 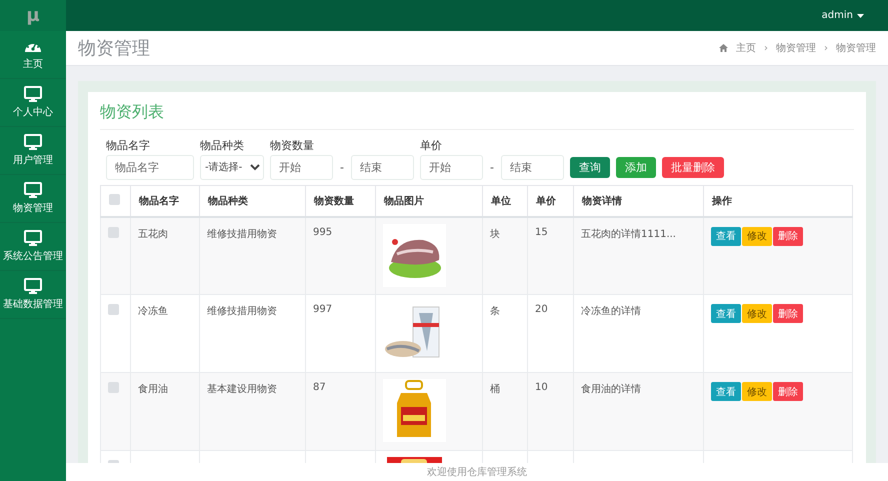 I want to click on table-cell: 五花肉, so click(x=153, y=234).